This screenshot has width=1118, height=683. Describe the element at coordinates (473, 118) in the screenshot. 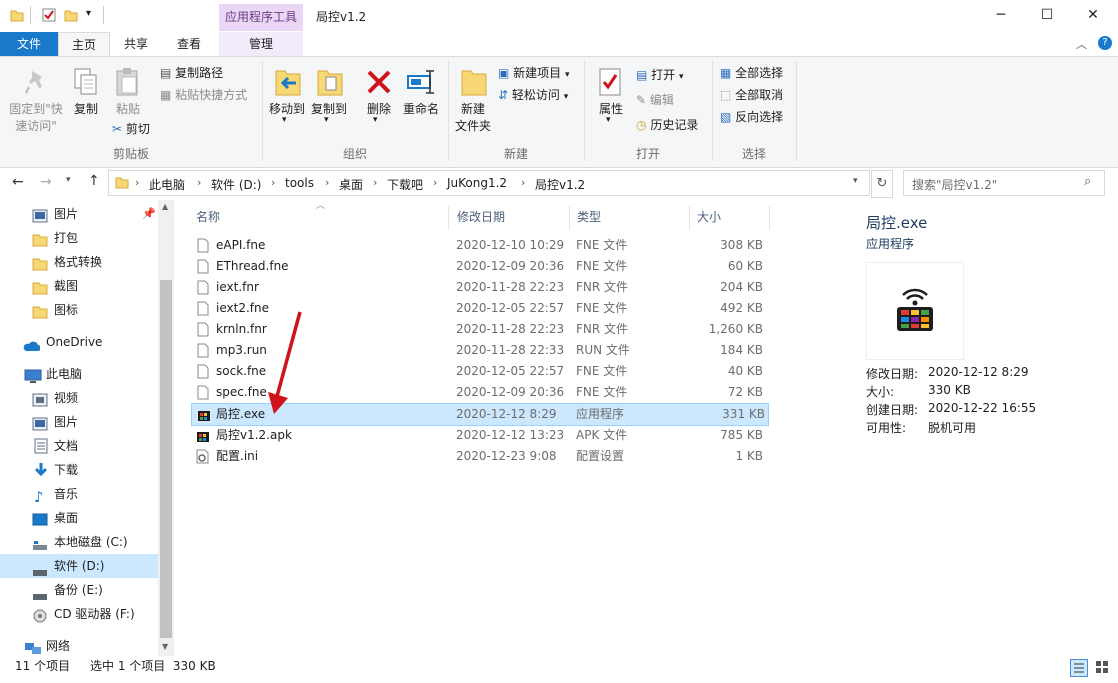

I see `new-folder-button: 新建 文件夹` at that location.